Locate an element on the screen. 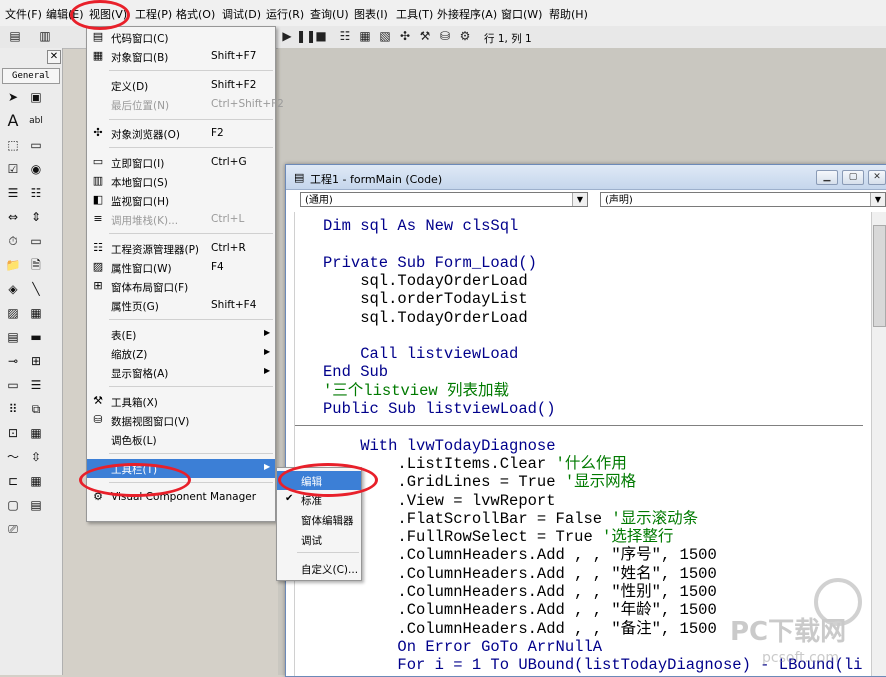 The height and width of the screenshot is (677, 886). view-menu-item-5: ▭ 立即窗口(I) Ctrl+G is located at coordinates (181, 162).